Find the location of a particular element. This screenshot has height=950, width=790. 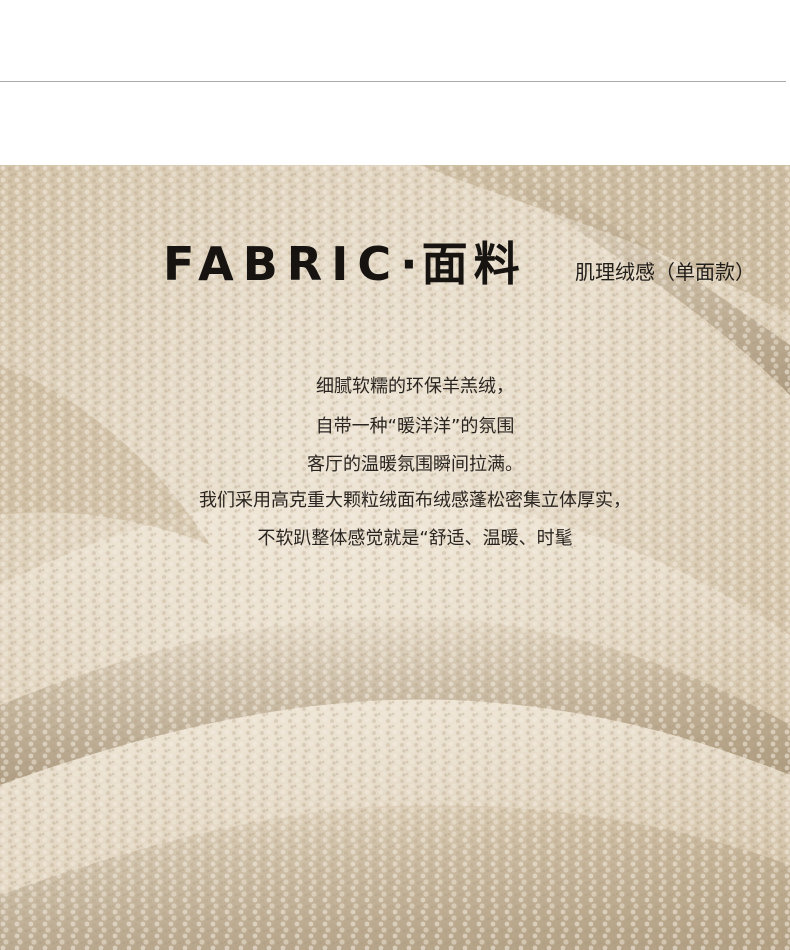

description-line-5: 不软趴整体感觉就是“舒适、温暖、时髦 is located at coordinates (415, 538).